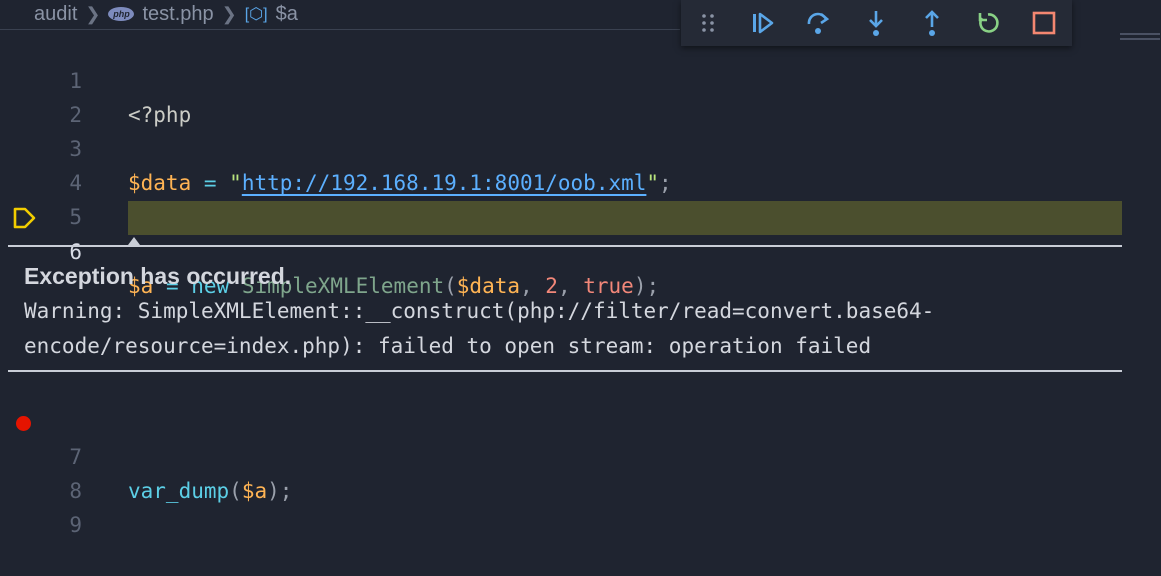 This screenshot has height=576, width=1161. Describe the element at coordinates (1140, 40) in the screenshot. I see `minimap` at that location.